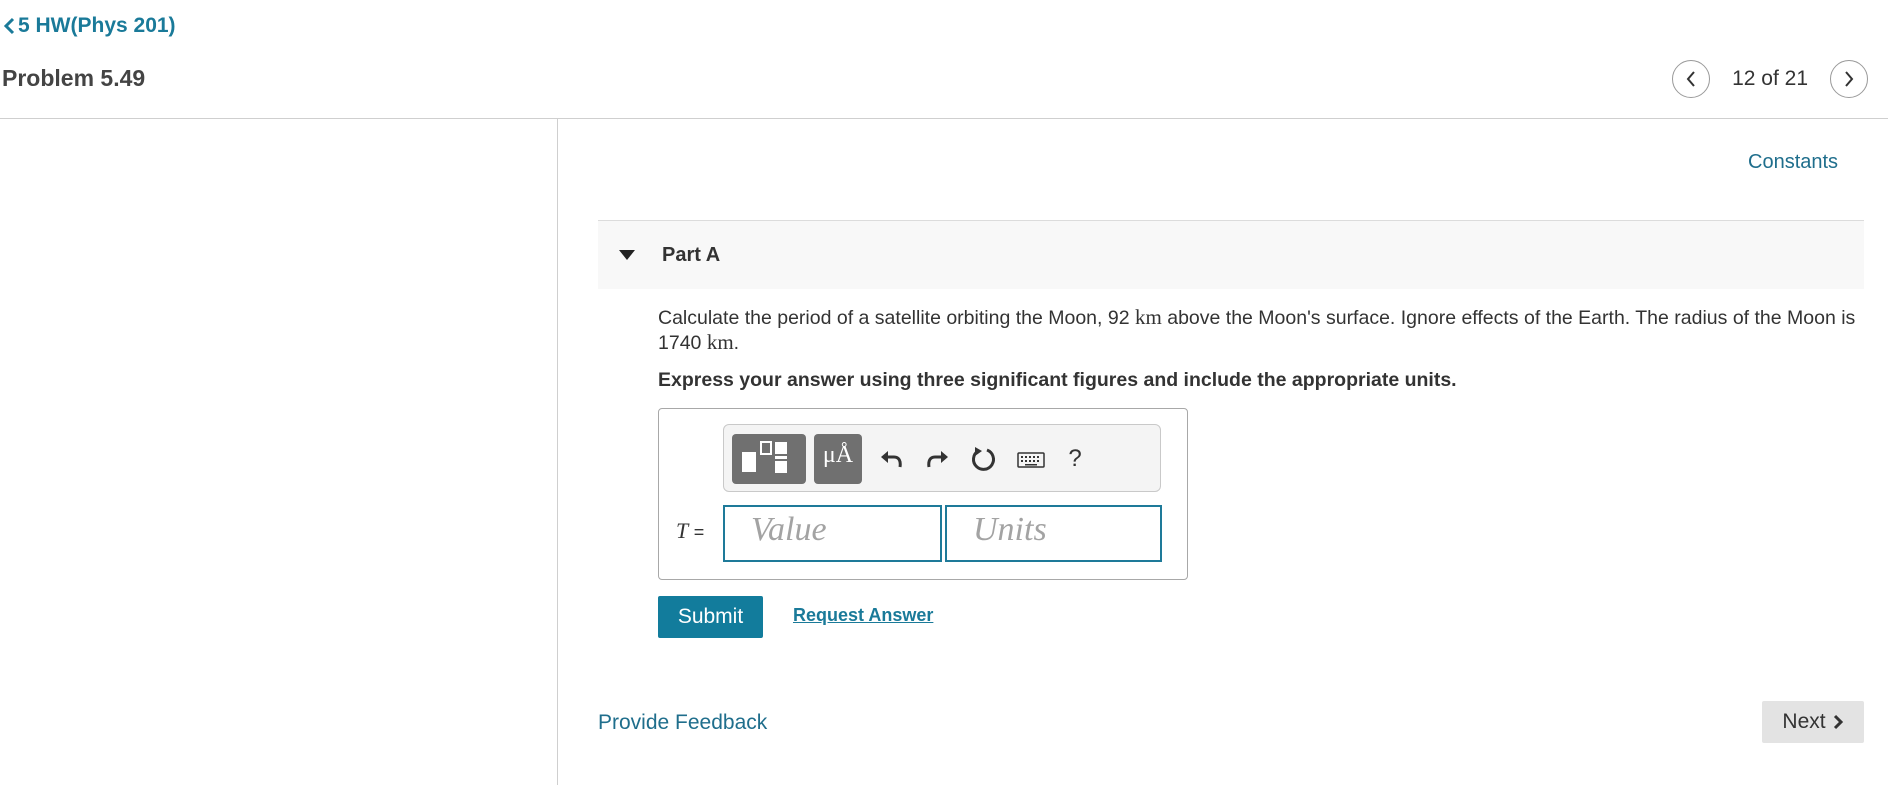 The image size is (1888, 785). What do you see at coordinates (690, 530) in the screenshot?
I see `answer-variable-label: T =` at bounding box center [690, 530].